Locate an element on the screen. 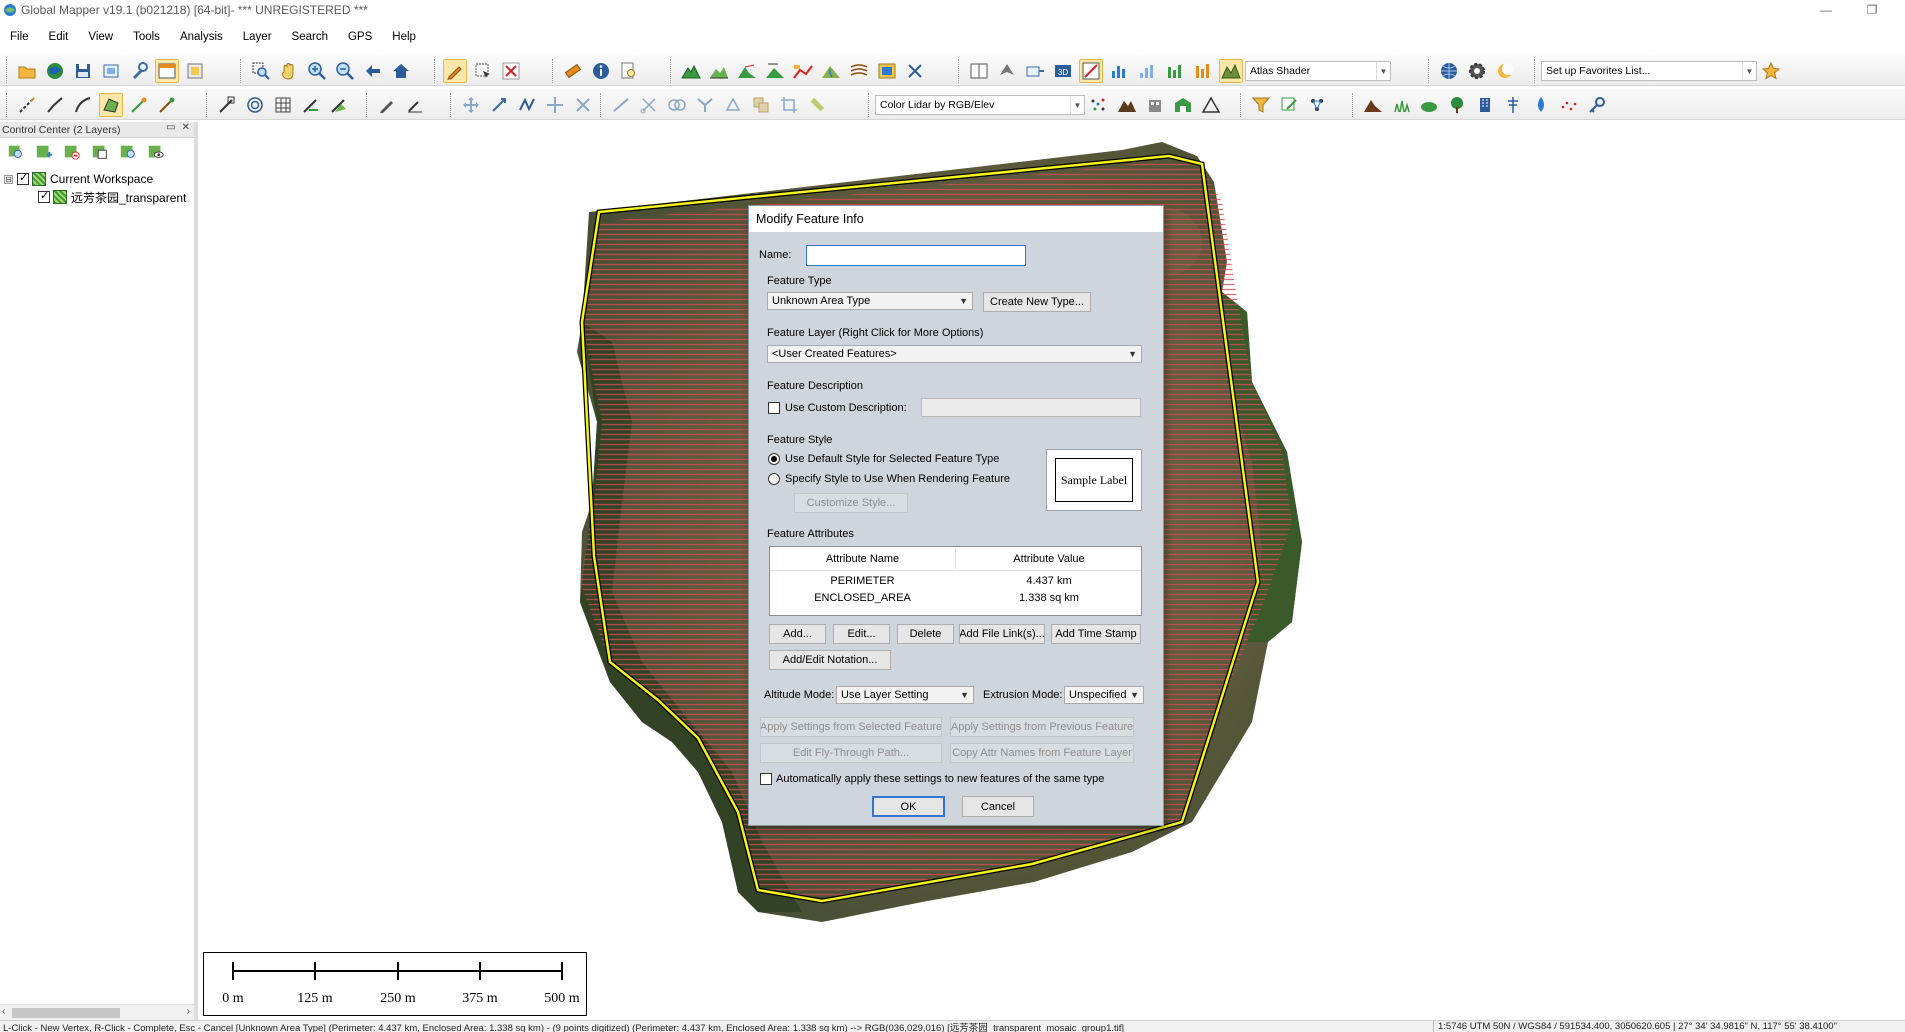 The image size is (1905, 1032). menu-analysis: Analysis is located at coordinates (201, 37).